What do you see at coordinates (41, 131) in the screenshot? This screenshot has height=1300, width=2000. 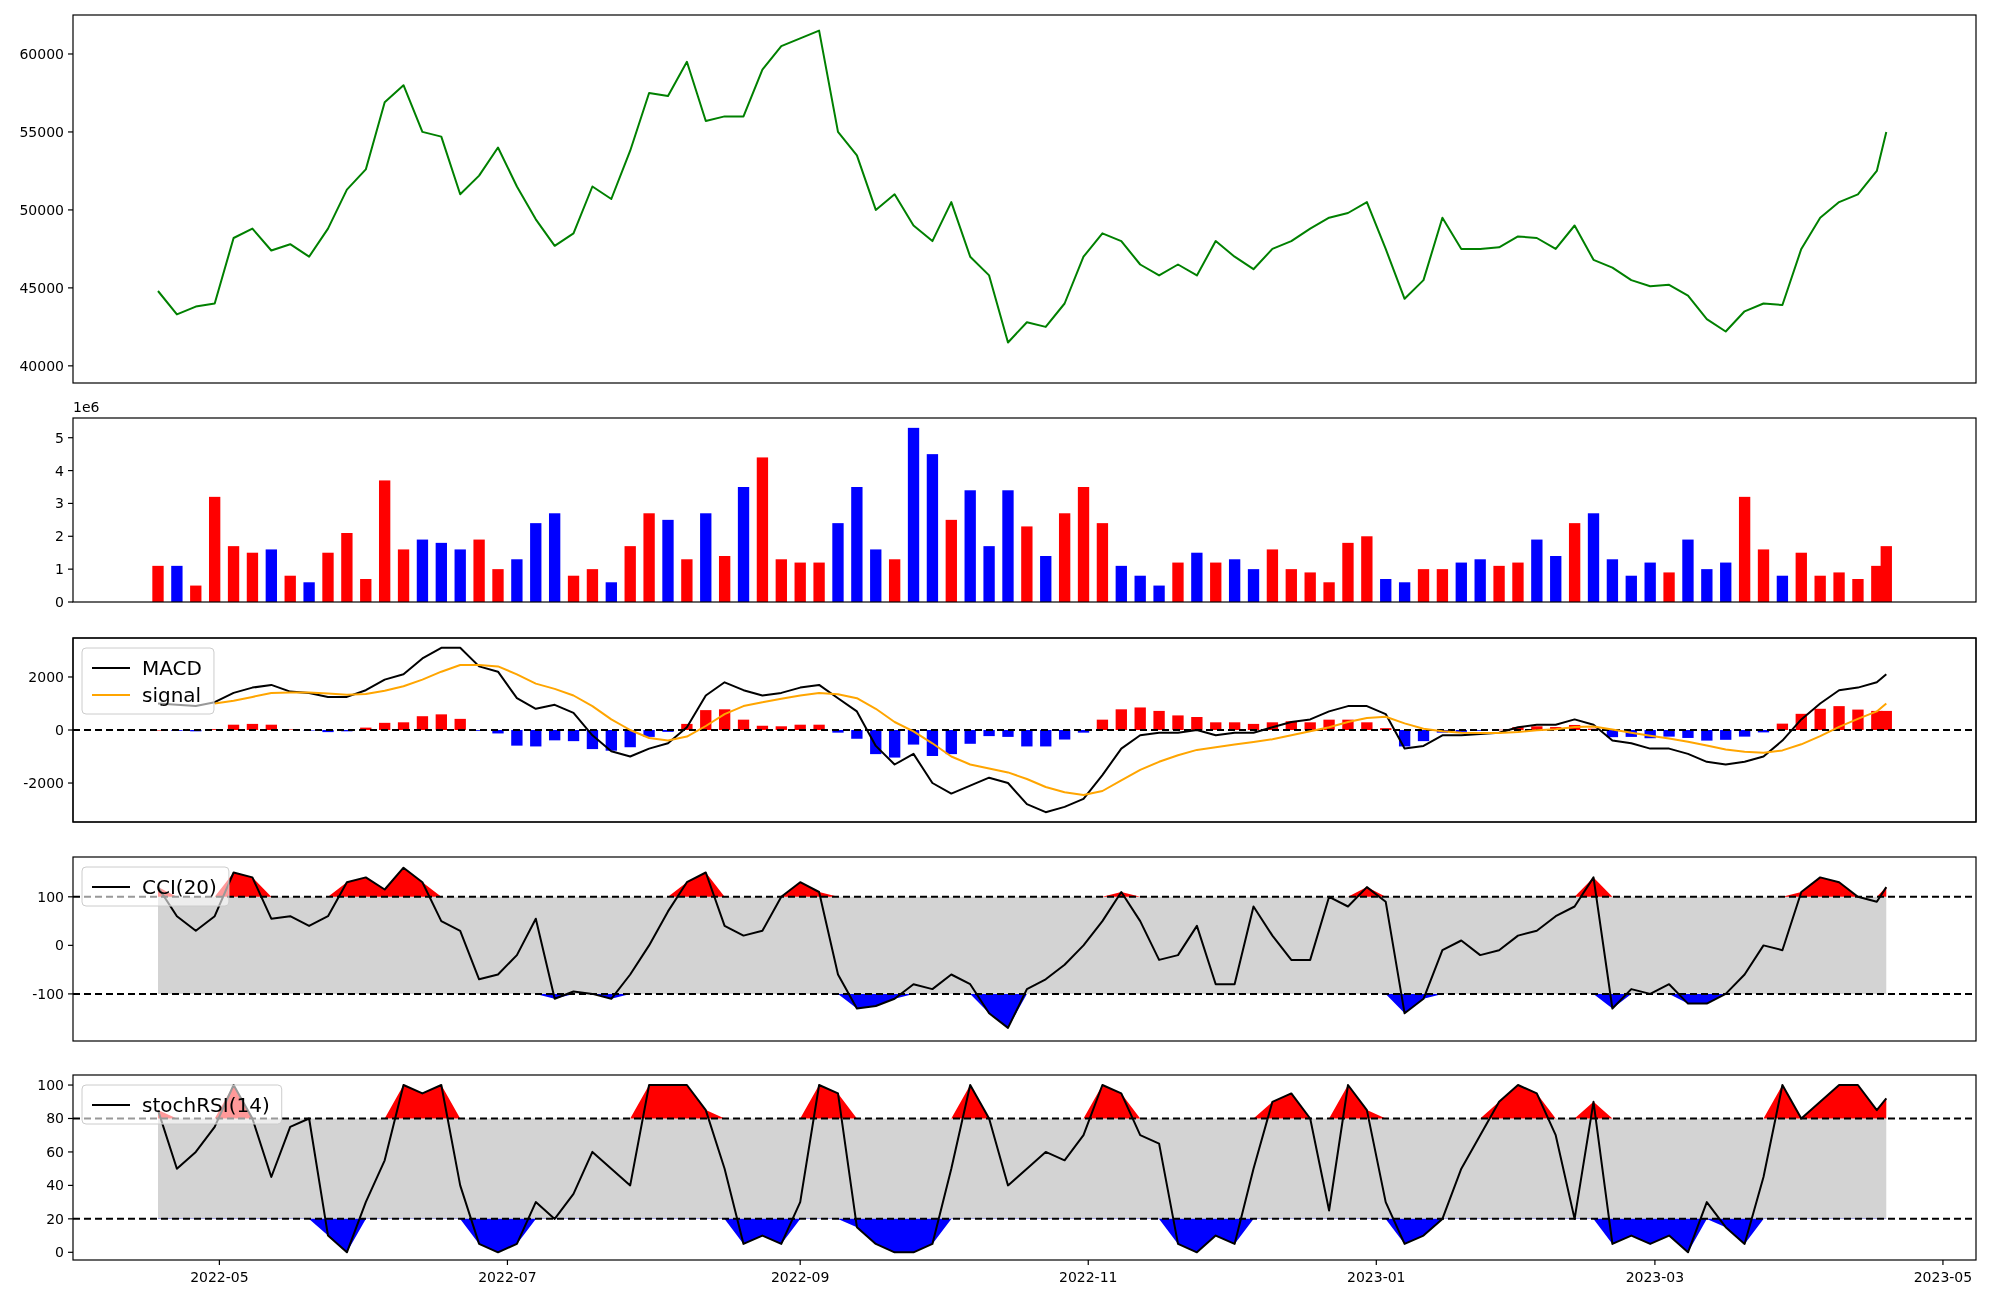 I see `y-tick-label: 55000` at bounding box center [41, 131].